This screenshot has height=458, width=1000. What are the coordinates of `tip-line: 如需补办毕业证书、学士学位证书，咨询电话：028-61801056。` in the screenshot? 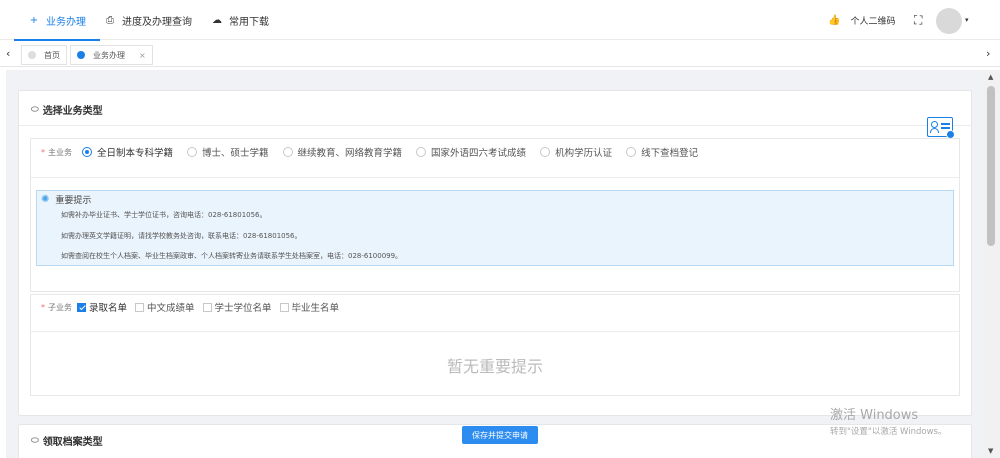 It's located at (164, 215).